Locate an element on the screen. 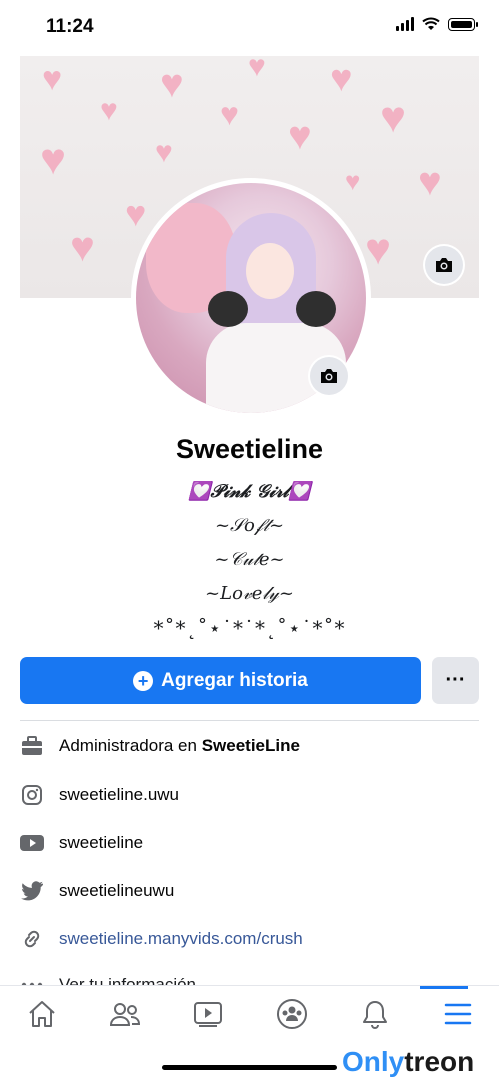 This screenshot has width=499, height=1080. tab-home is located at coordinates (42, 1014).